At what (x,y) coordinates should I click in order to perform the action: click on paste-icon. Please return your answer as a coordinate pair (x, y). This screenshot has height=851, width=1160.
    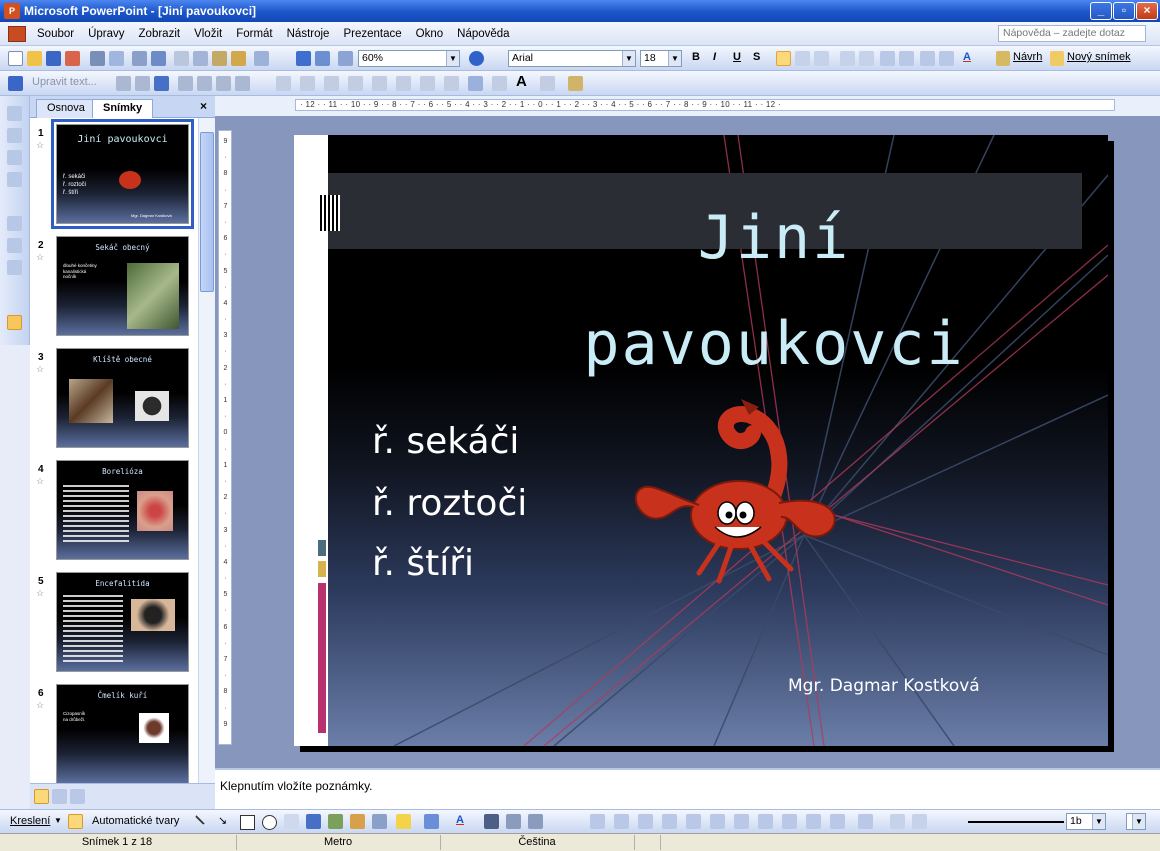
    Looking at the image, I should click on (219, 58).